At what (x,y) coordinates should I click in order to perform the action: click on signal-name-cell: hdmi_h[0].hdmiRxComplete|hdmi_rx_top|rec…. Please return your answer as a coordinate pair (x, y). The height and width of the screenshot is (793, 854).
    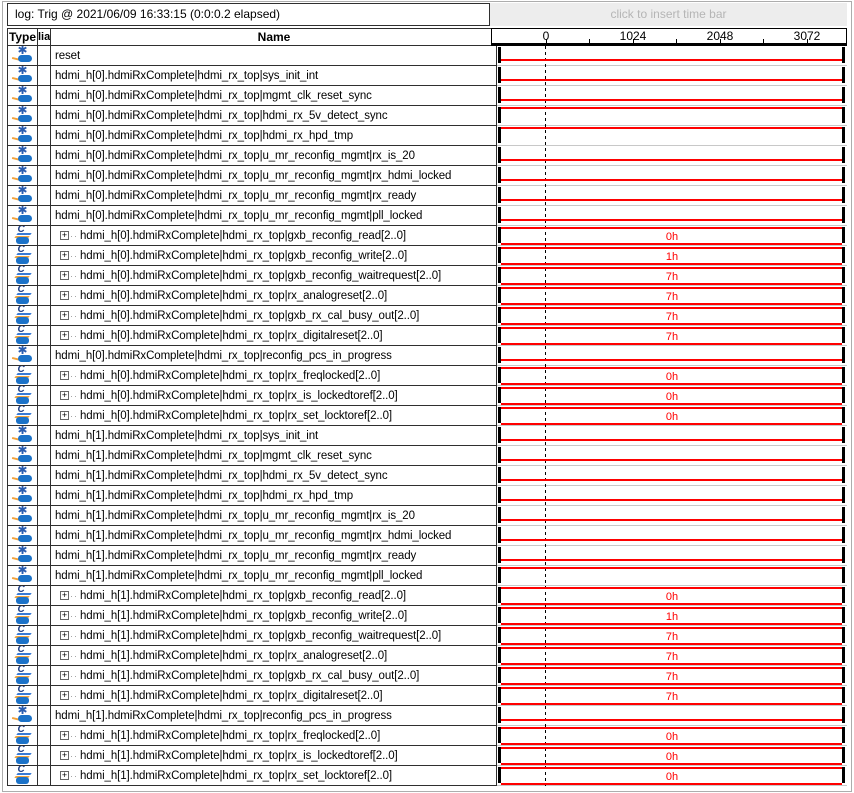
    Looking at the image, I should click on (274, 356).